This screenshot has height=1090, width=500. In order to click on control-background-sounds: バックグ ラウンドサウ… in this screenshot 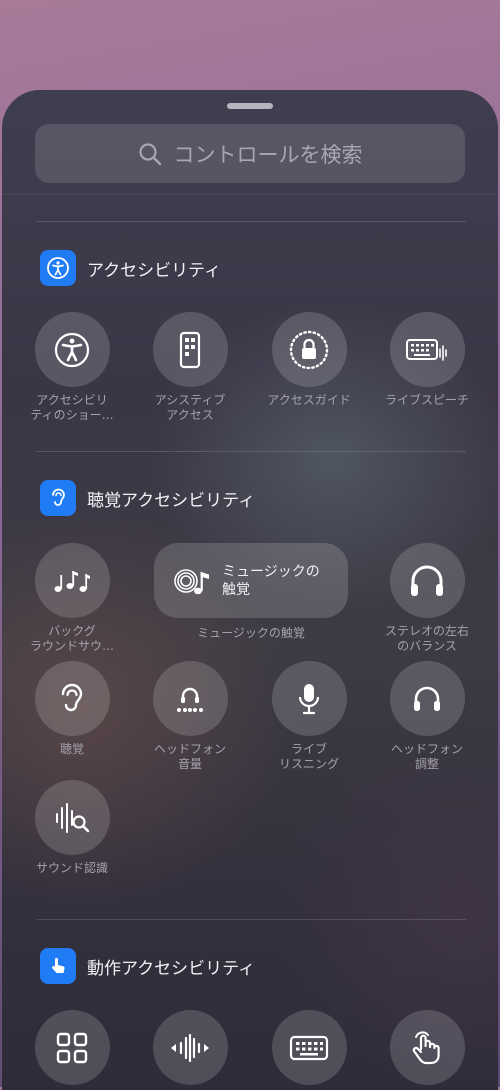, I will do `click(72, 598)`.